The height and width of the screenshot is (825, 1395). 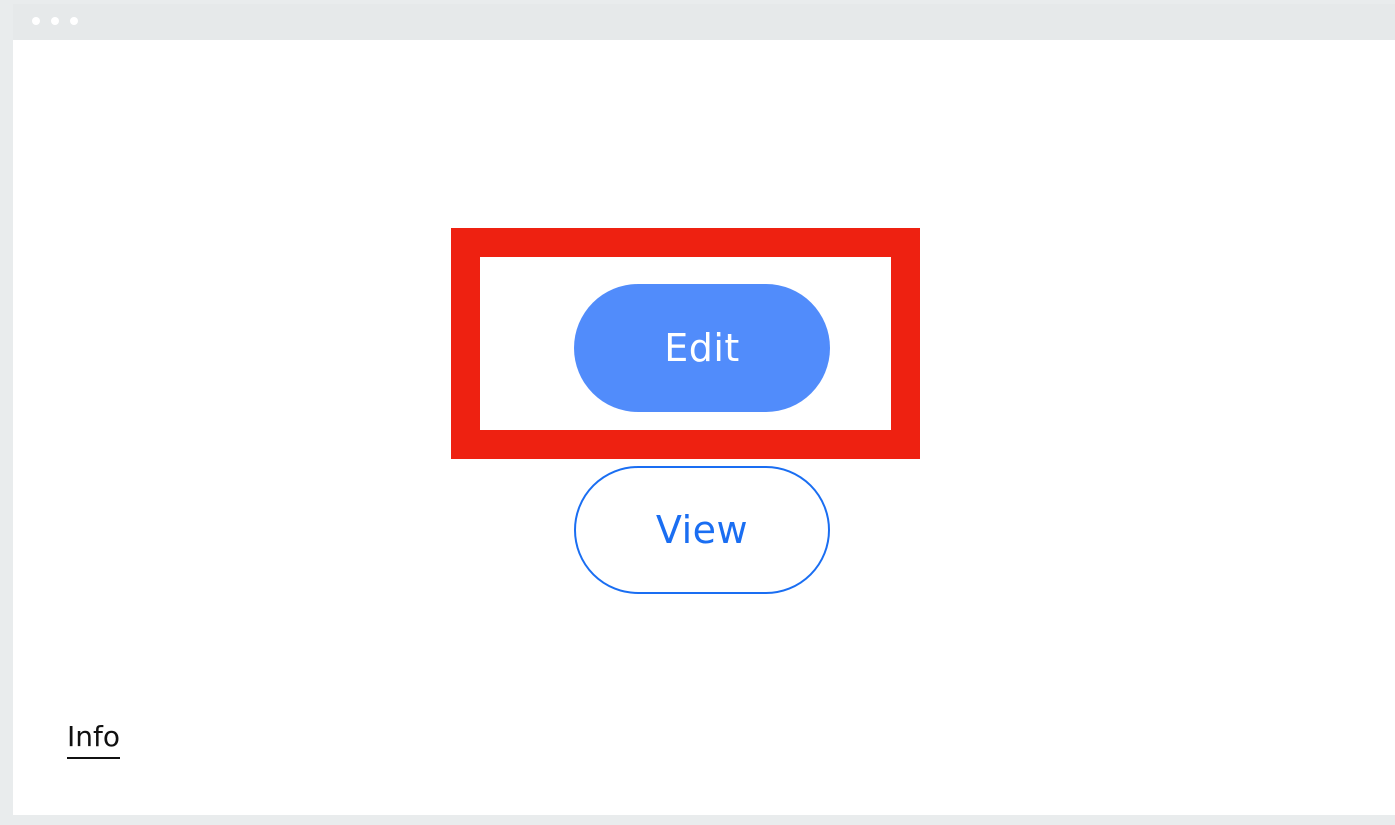 I want to click on view-button: View, so click(x=702, y=530).